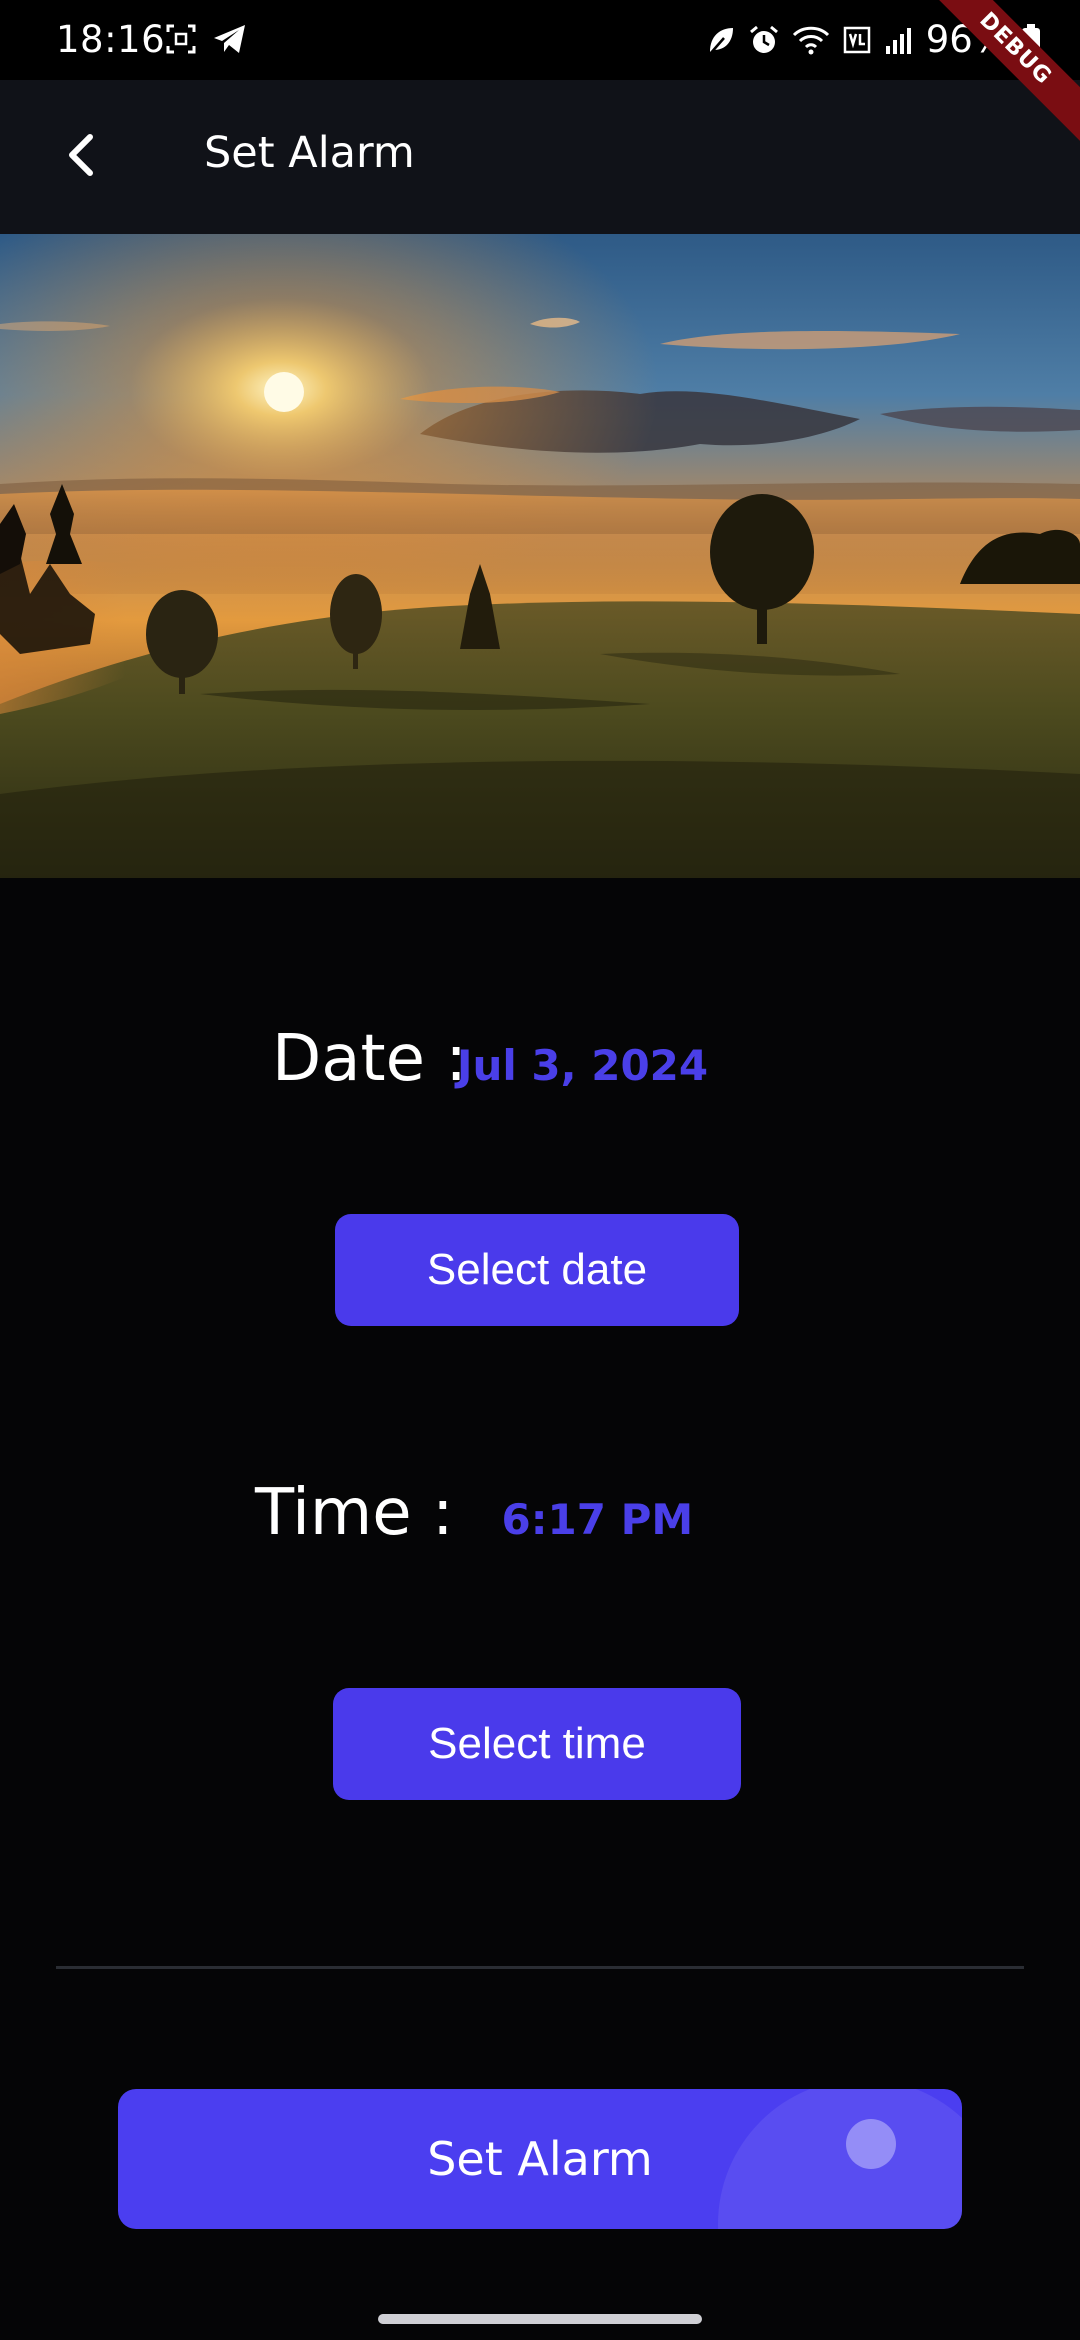 The height and width of the screenshot is (2340, 1080). I want to click on time-label: Time :, so click(354, 1513).